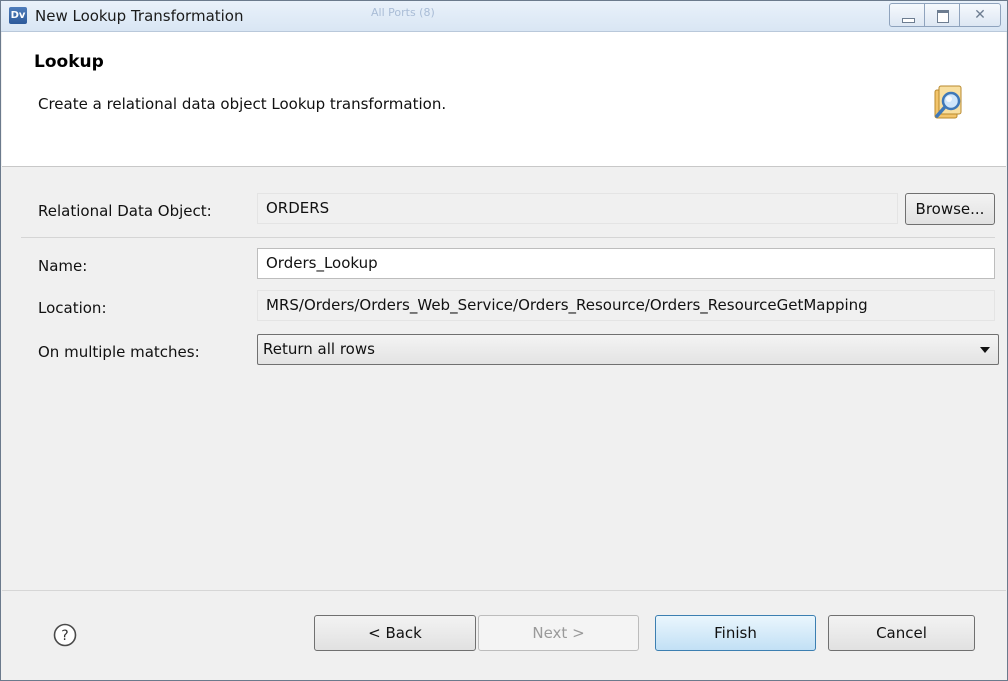 The image size is (1008, 681). I want to click on name-input: Orders_Lookup, so click(626, 263).